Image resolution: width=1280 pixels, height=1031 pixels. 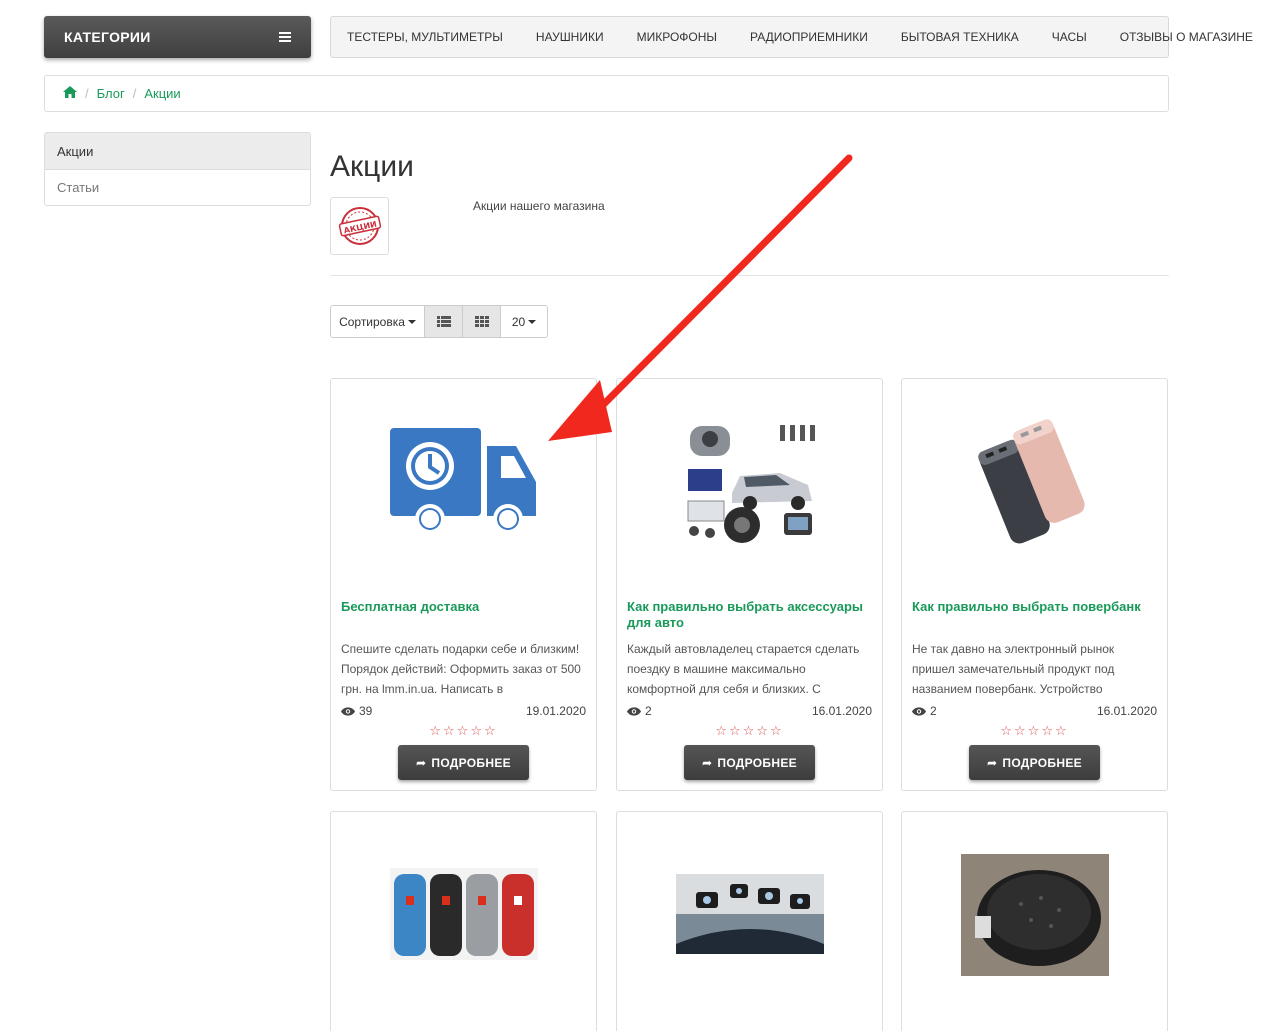 I want to click on category-description: Акции нашего магазина, so click(x=539, y=206).